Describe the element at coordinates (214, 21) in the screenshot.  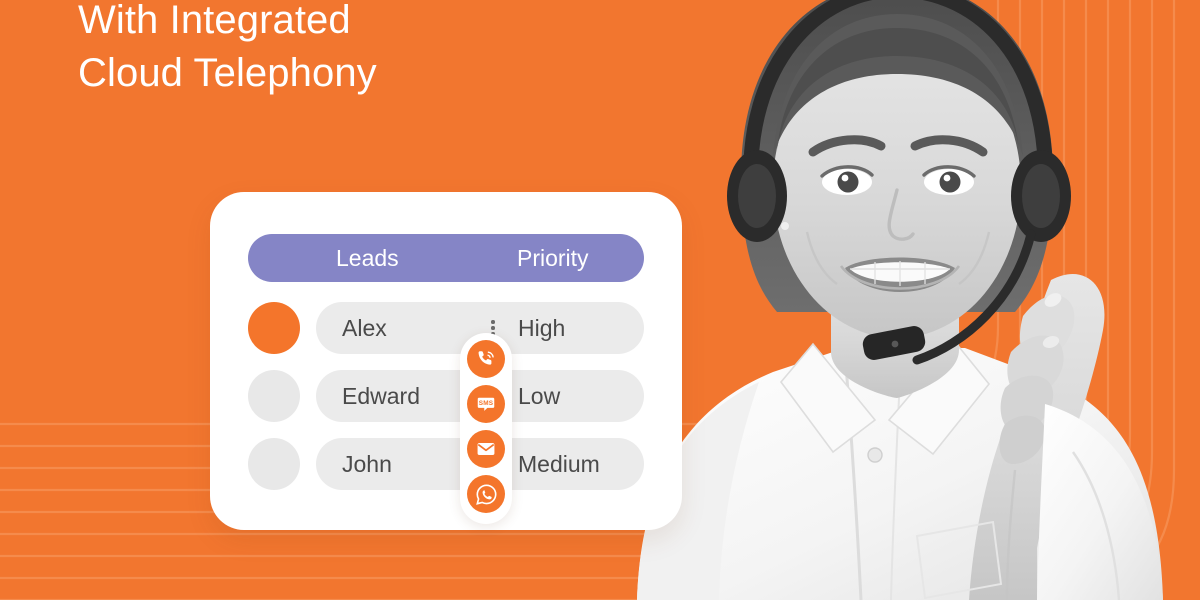
I see `headline-line-1: With Integrated` at that location.